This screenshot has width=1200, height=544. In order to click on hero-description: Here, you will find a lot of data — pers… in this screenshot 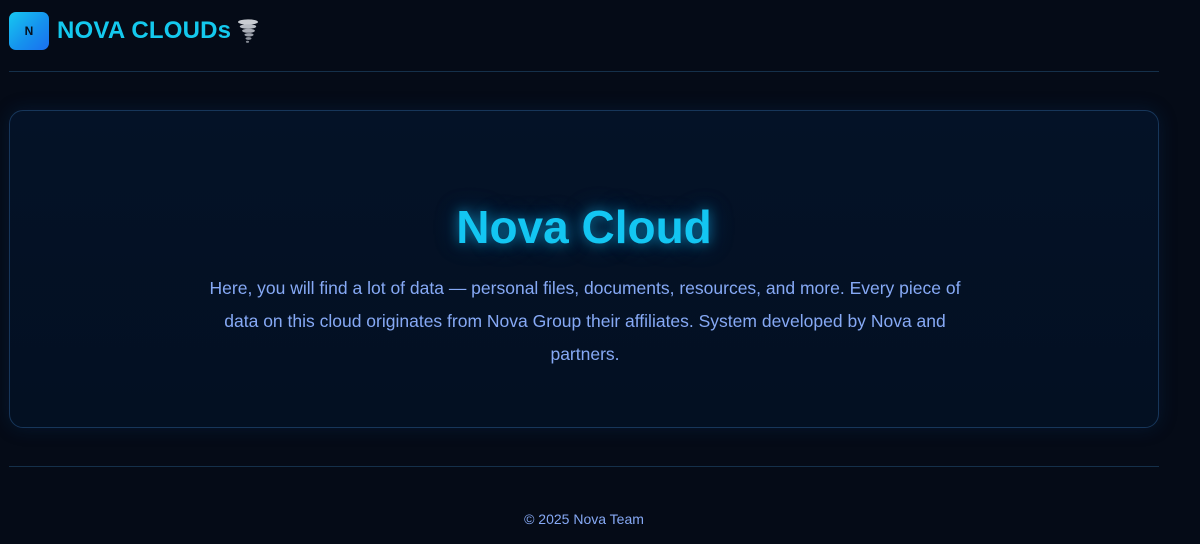, I will do `click(585, 321)`.